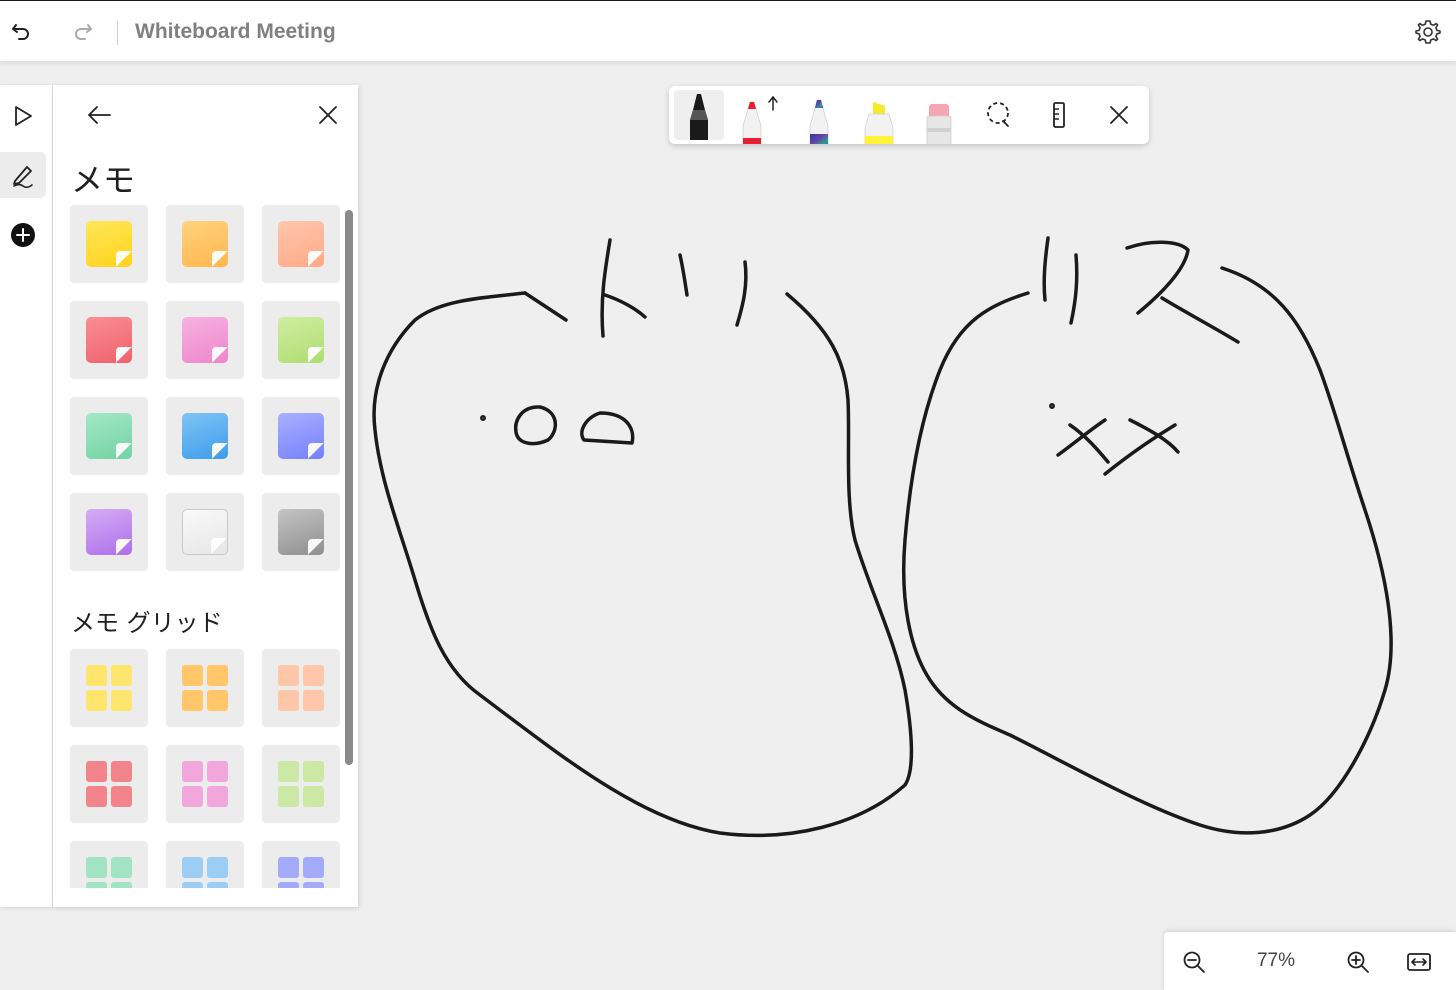 This screenshot has height=990, width=1456. I want to click on eraser-button, so click(939, 115).